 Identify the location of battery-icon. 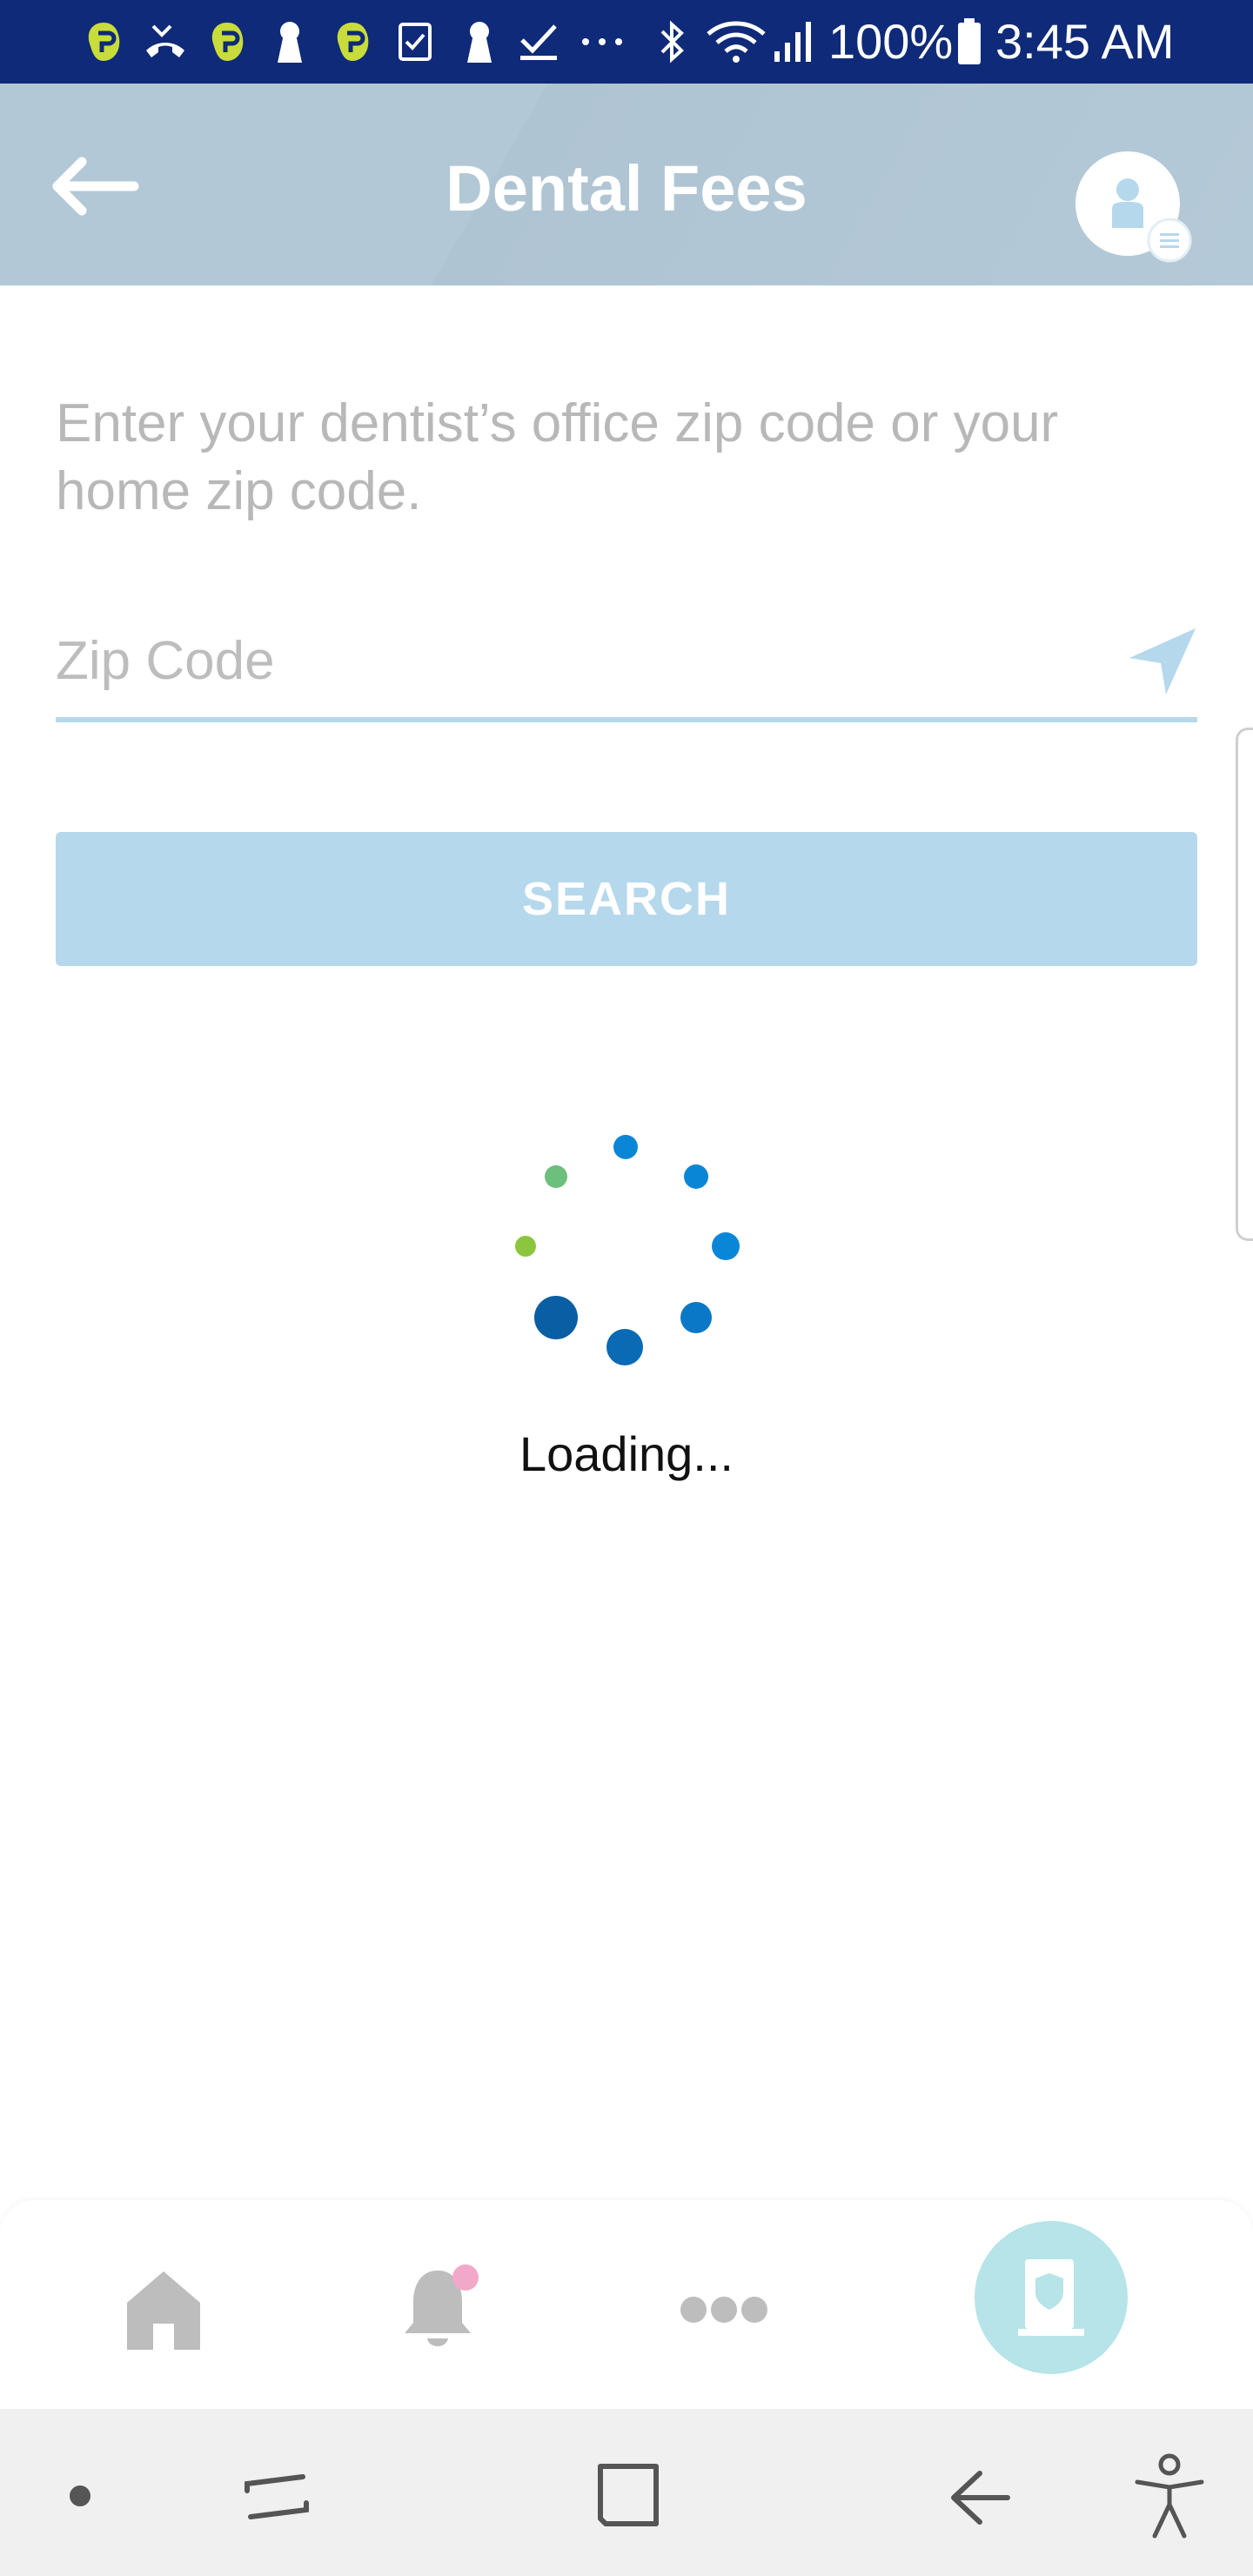
(969, 42).